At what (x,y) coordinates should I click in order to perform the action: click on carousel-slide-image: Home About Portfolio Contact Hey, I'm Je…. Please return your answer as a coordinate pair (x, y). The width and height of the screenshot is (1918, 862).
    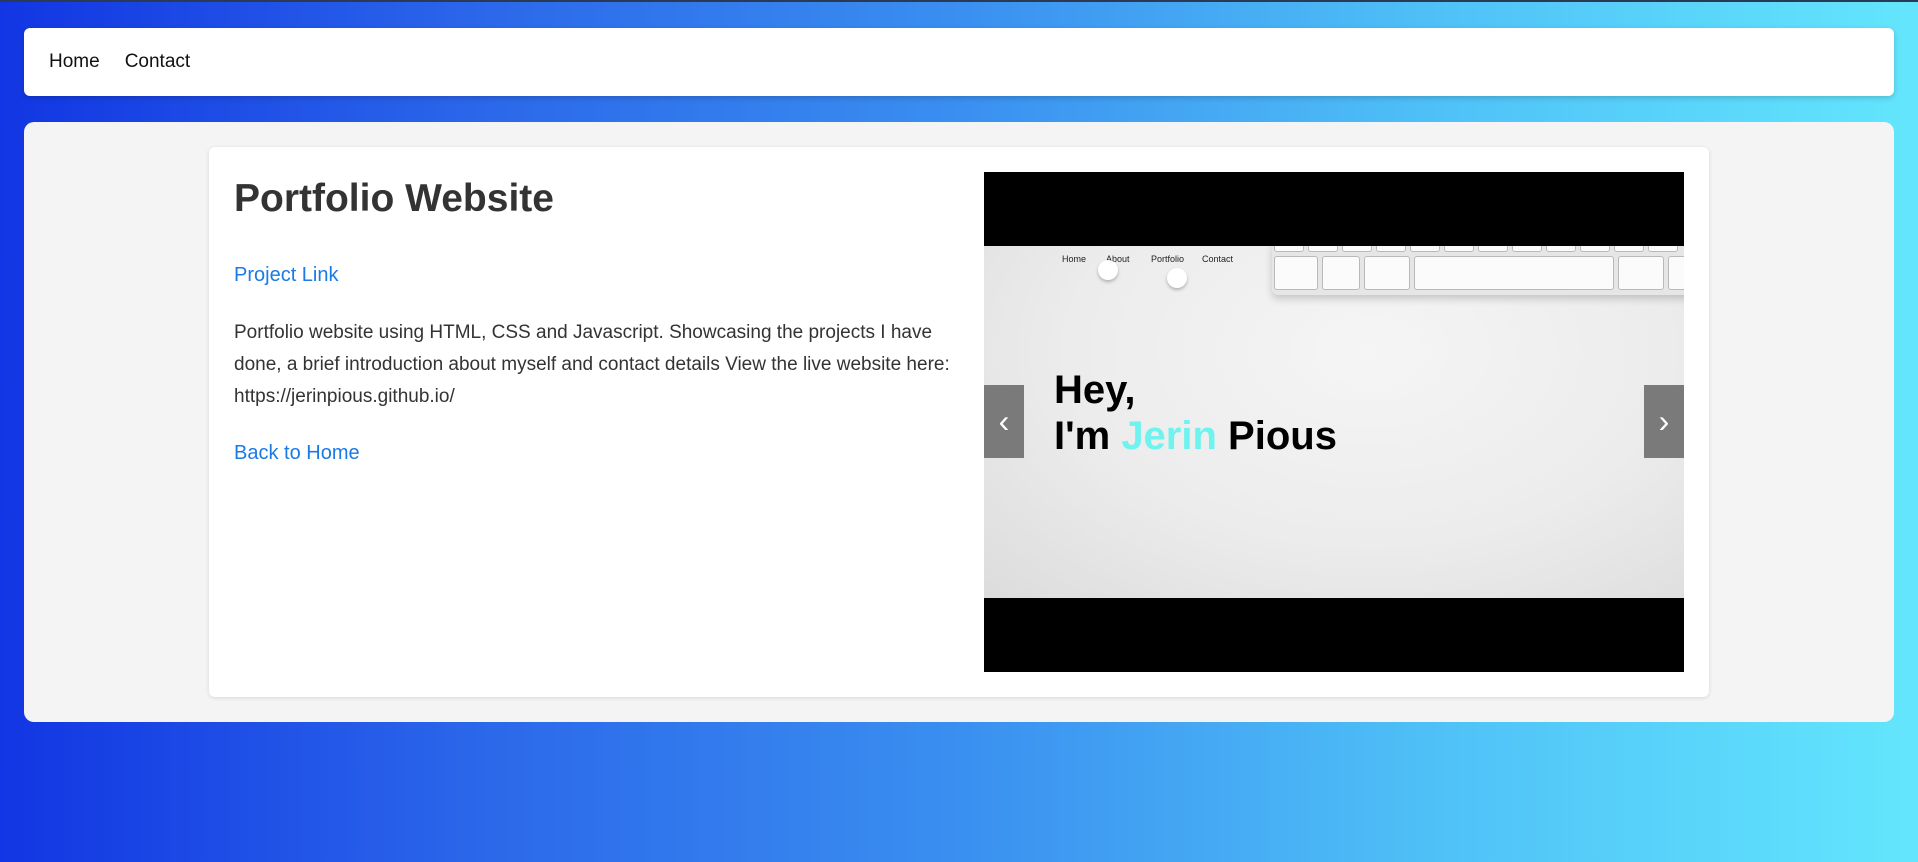
    Looking at the image, I should click on (1334, 422).